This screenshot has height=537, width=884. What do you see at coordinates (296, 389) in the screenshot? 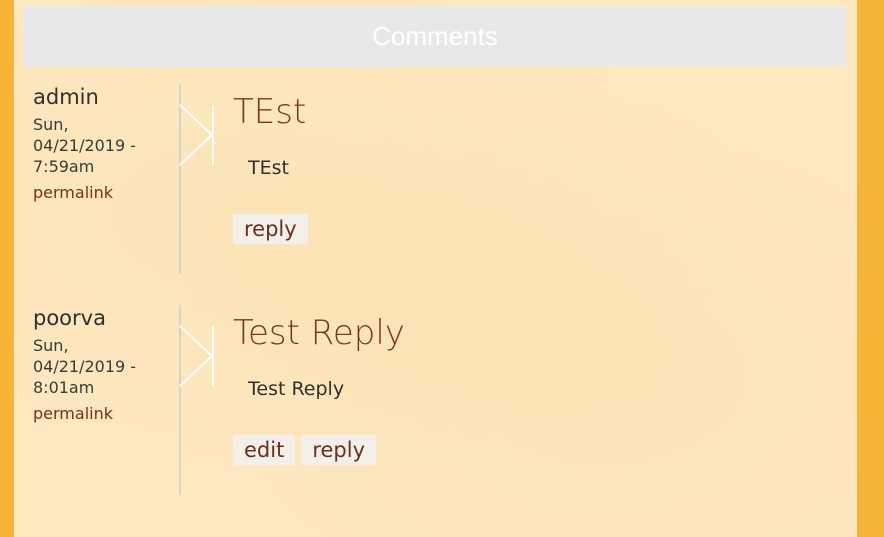
I see `comment-text: Test Reply` at bounding box center [296, 389].